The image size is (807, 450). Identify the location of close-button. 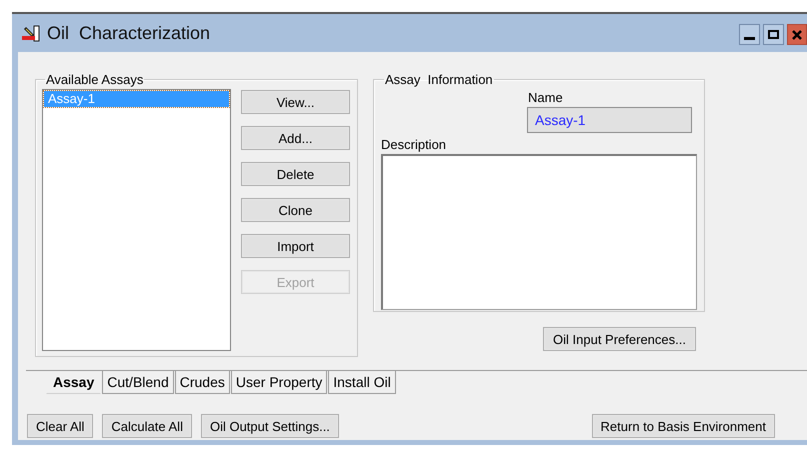
(797, 34).